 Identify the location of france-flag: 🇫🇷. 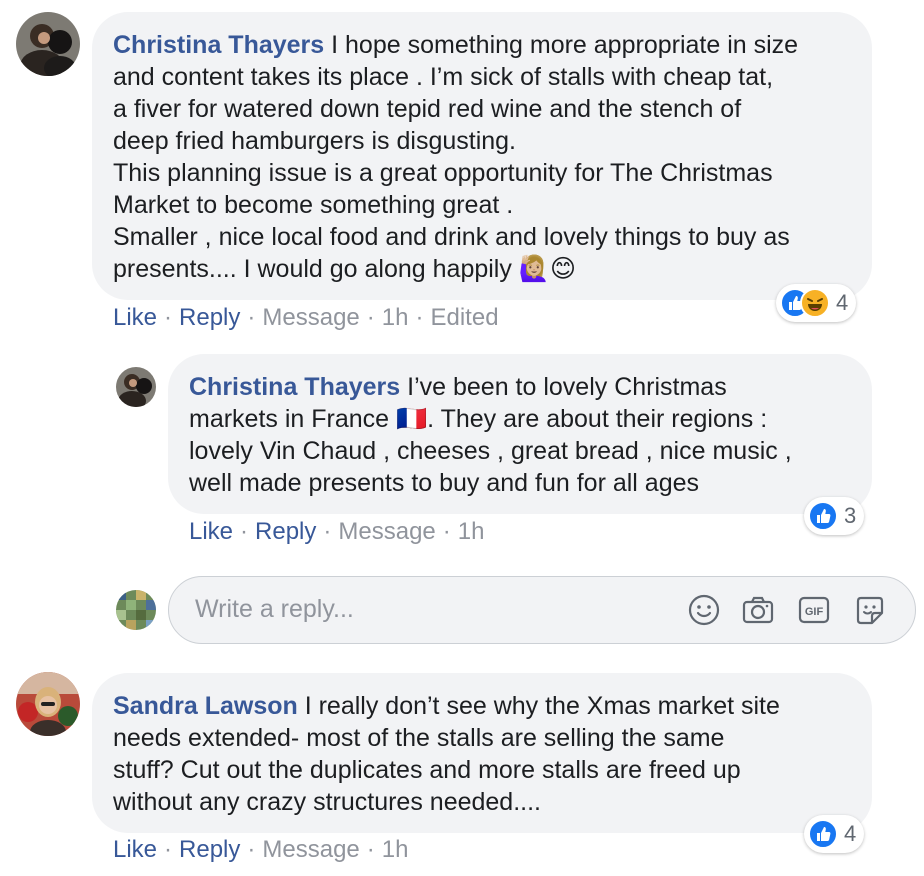
(412, 419).